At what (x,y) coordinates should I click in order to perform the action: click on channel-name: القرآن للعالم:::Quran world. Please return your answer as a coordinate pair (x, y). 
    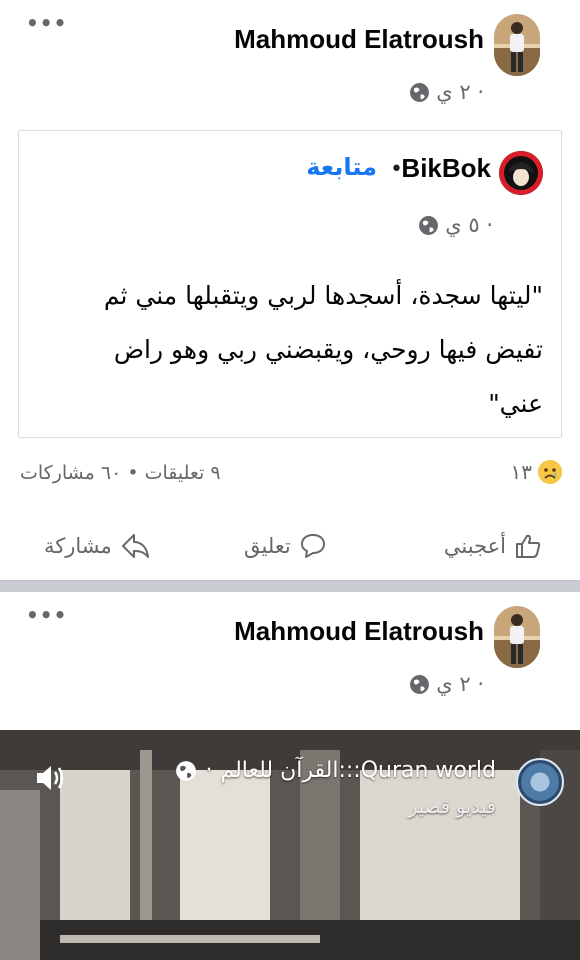
    Looking at the image, I should click on (358, 770).